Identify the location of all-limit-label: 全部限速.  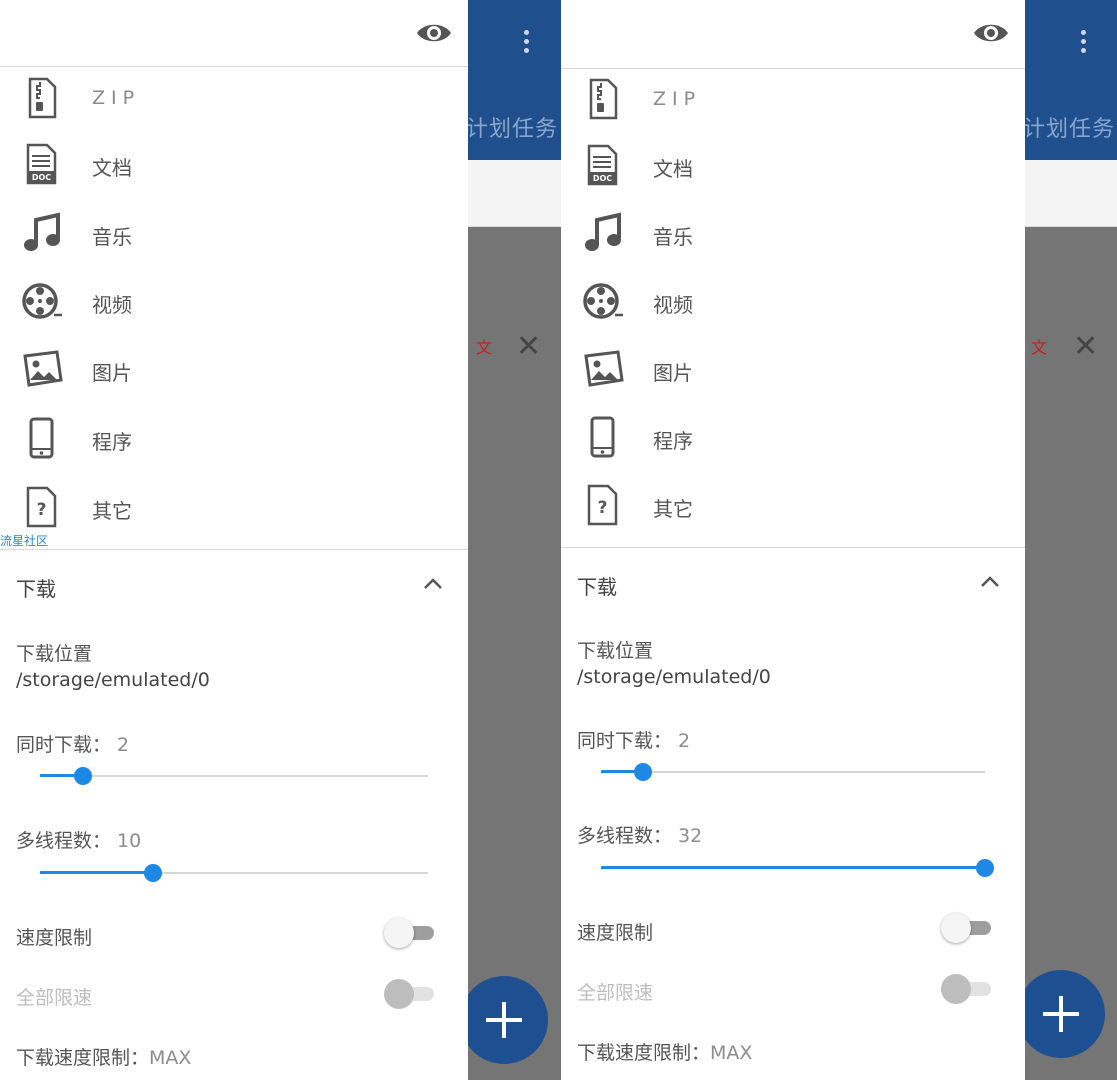
(615, 993).